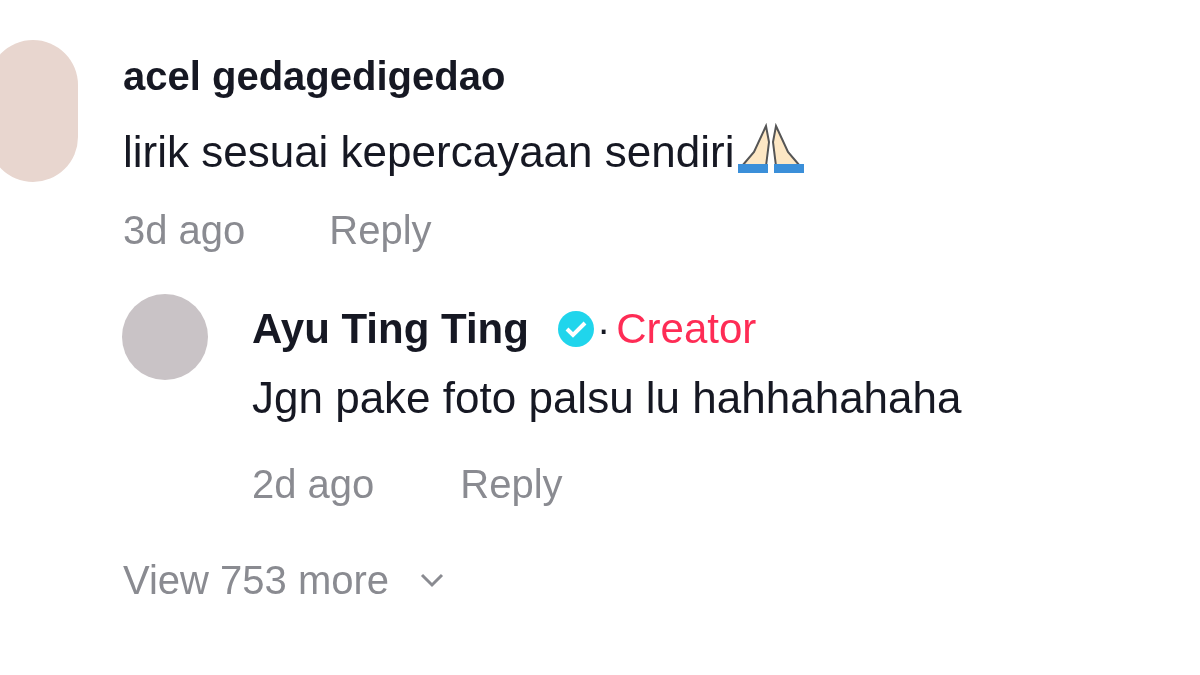 The width and height of the screenshot is (1200, 675). Describe the element at coordinates (184, 230) in the screenshot. I see `comment-time: 3d ago` at that location.